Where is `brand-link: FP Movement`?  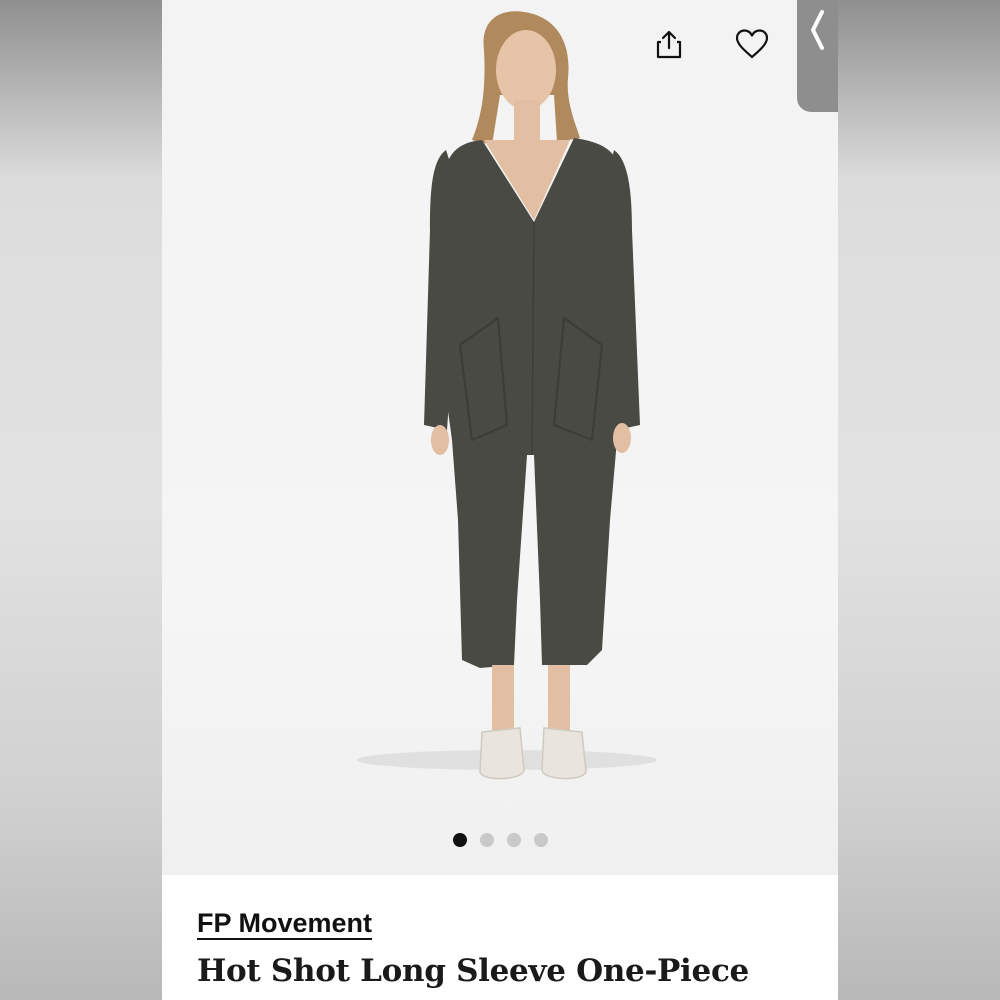 brand-link: FP Movement is located at coordinates (284, 923).